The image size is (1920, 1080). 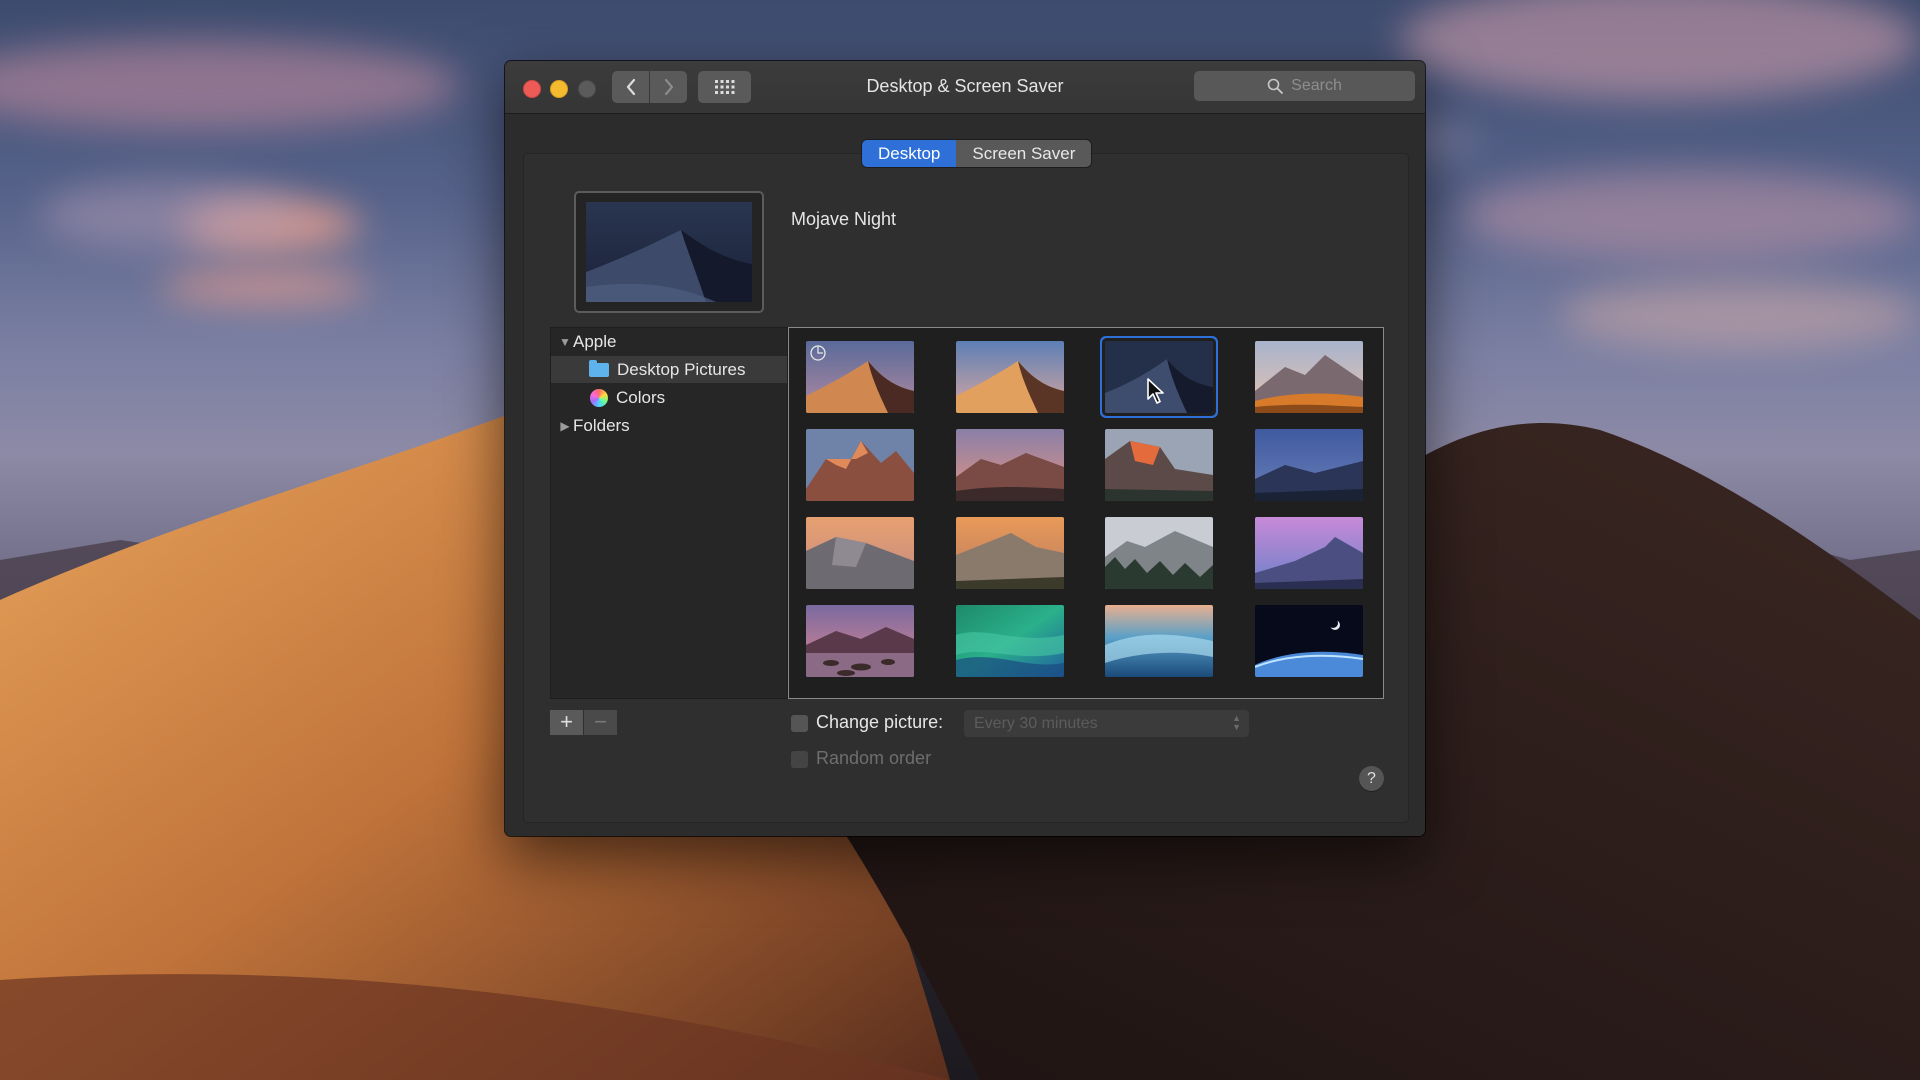 I want to click on mojave-night-preview-image, so click(x=669, y=252).